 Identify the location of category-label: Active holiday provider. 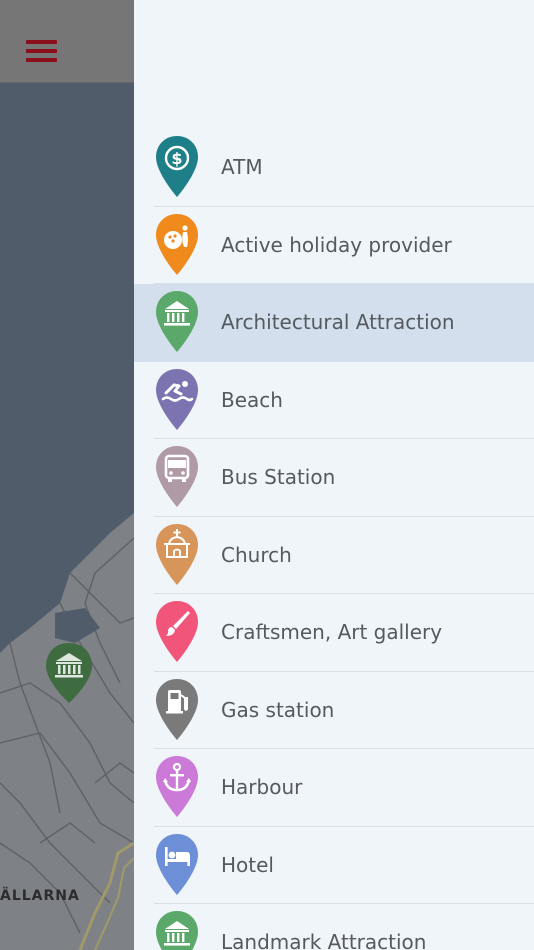
(336, 244).